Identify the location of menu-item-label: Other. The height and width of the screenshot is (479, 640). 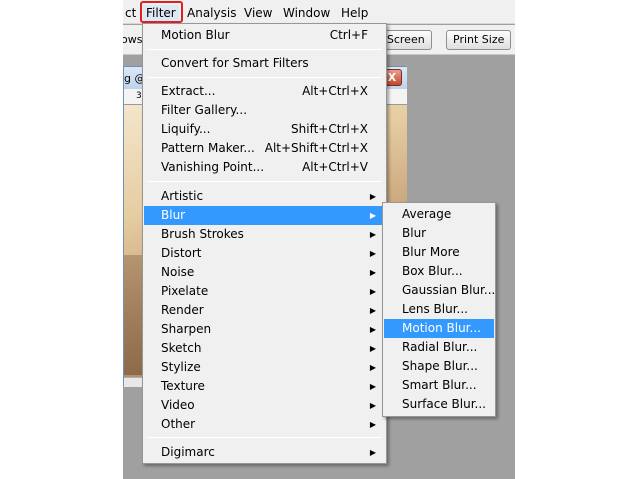
(178, 424).